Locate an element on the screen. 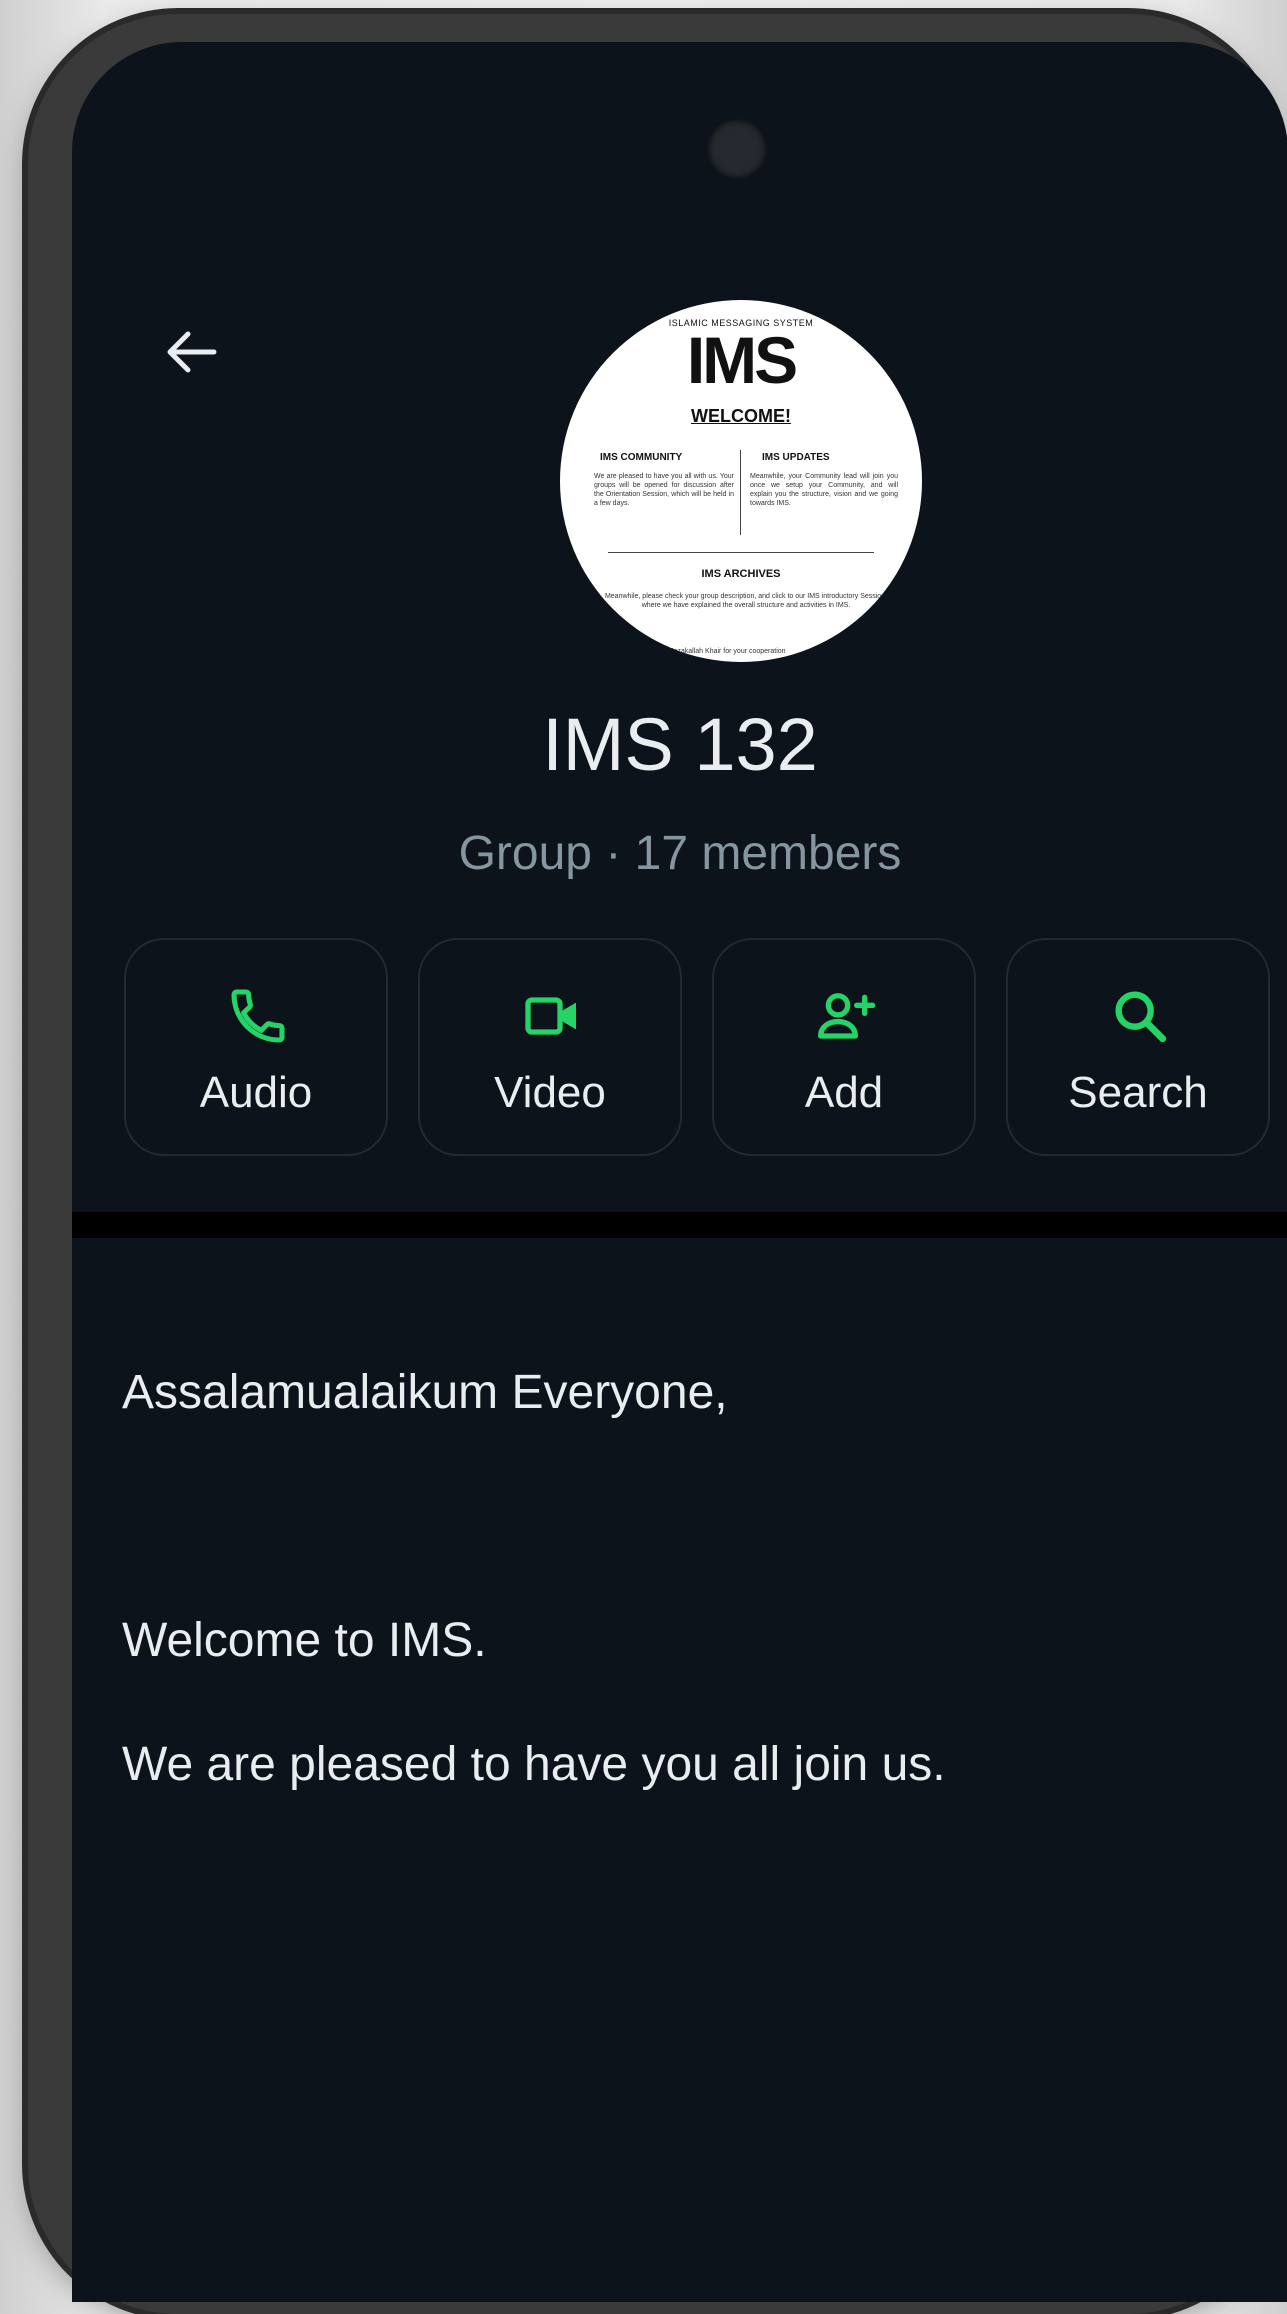 Image resolution: width=1287 pixels, height=2314 pixels. audio-call-button: Audio is located at coordinates (256, 1047).